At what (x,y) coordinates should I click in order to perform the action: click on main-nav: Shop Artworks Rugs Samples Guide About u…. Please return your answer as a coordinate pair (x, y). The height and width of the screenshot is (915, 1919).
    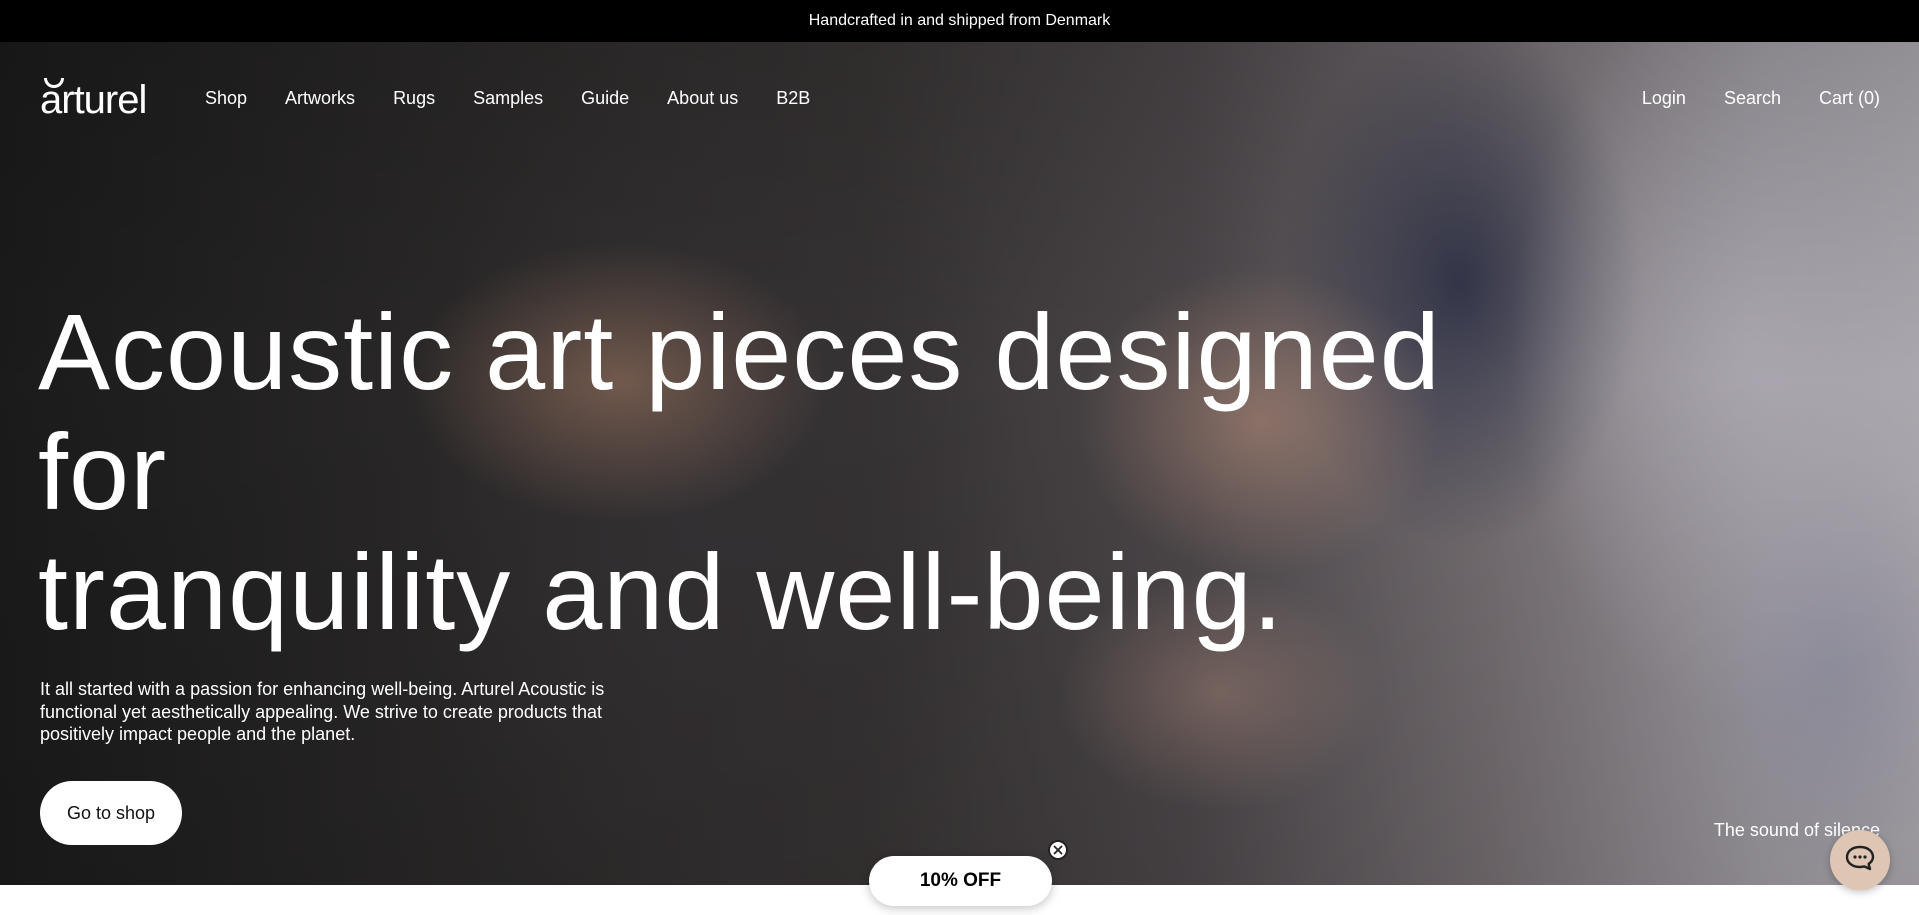
    Looking at the image, I should click on (507, 98).